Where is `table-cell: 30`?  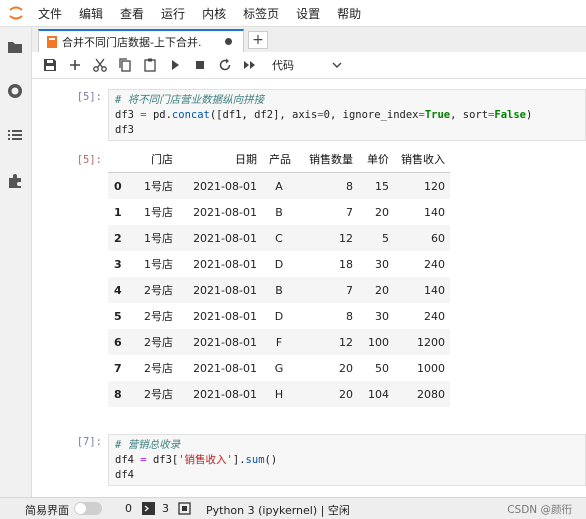 table-cell: 30 is located at coordinates (382, 264).